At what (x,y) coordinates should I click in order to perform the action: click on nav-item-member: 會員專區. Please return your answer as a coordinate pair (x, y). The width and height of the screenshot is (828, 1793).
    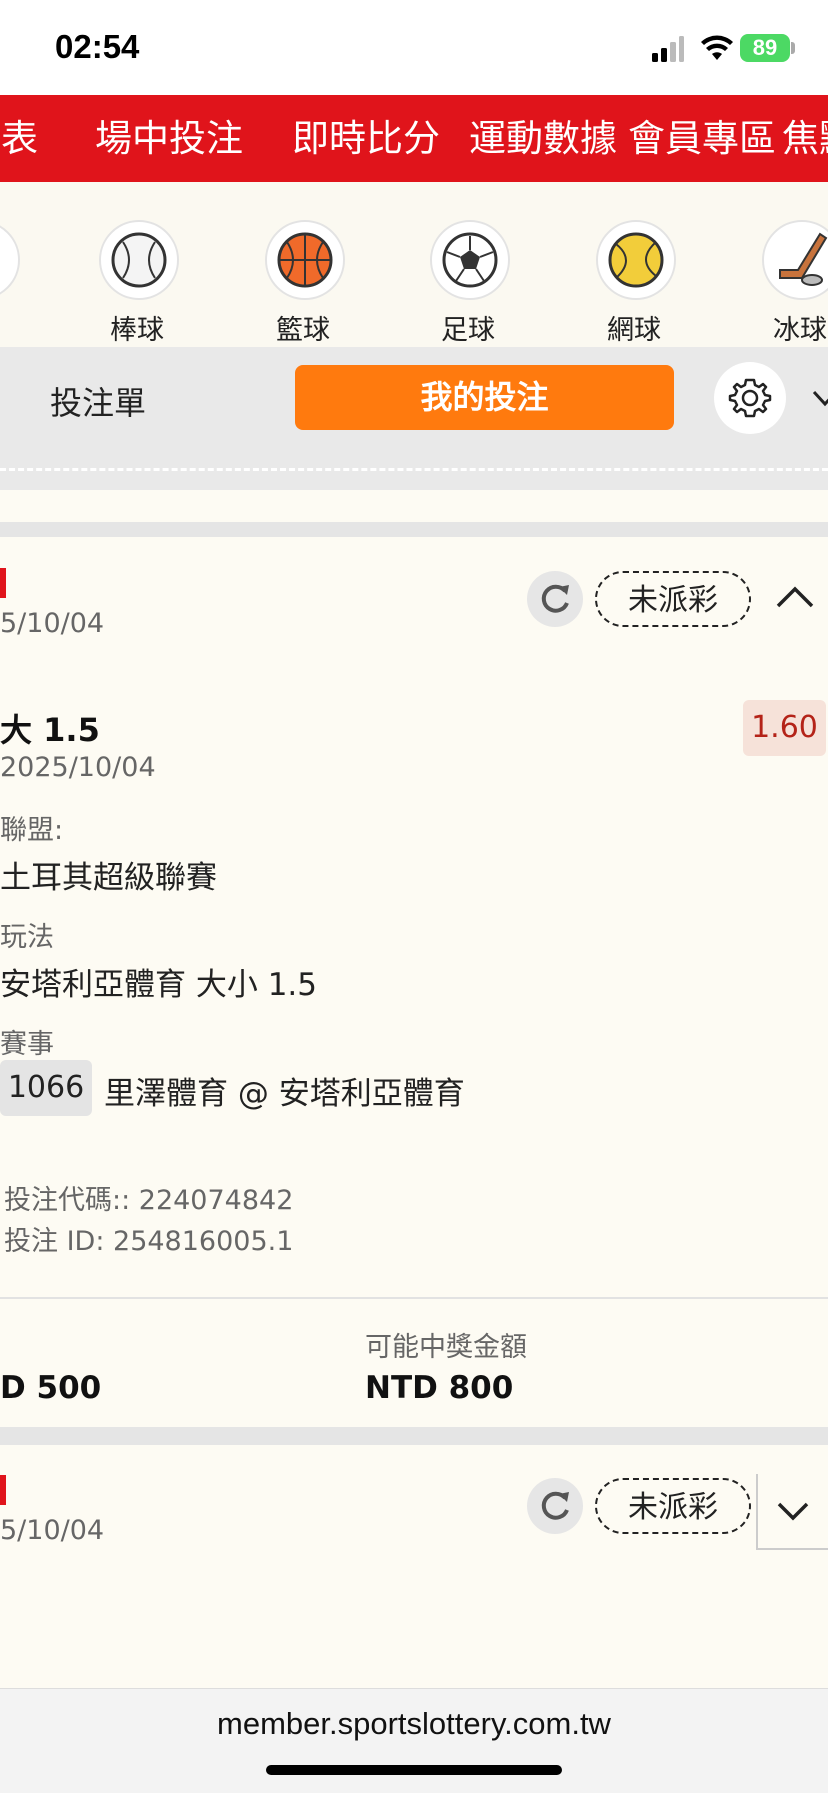
    Looking at the image, I should click on (702, 138).